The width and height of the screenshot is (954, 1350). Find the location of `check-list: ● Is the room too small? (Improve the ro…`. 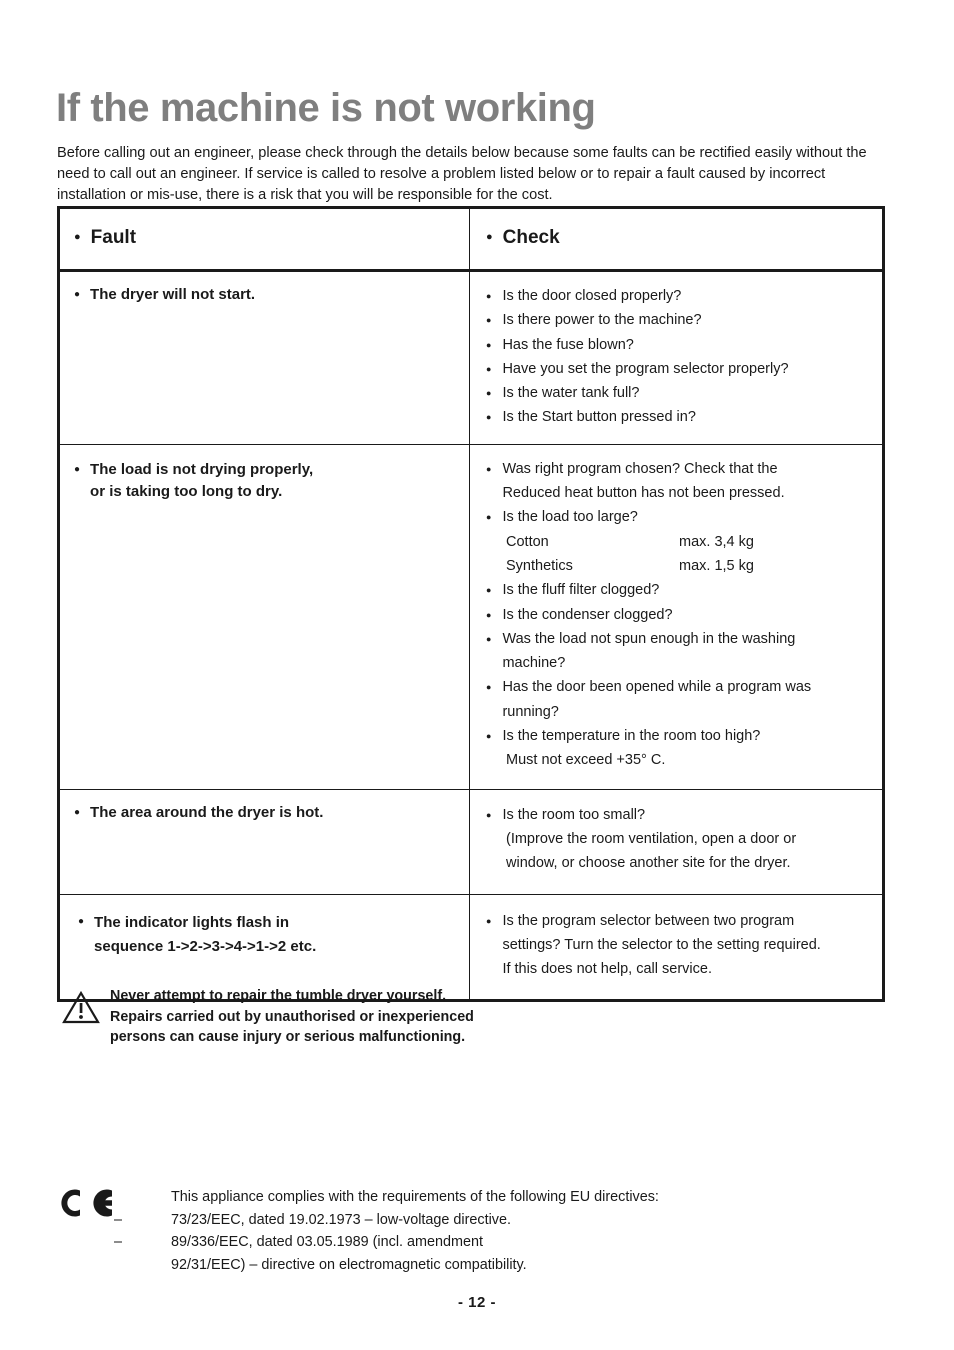

check-list: ● Is the room too small? (Improve the ro… is located at coordinates (679, 839).